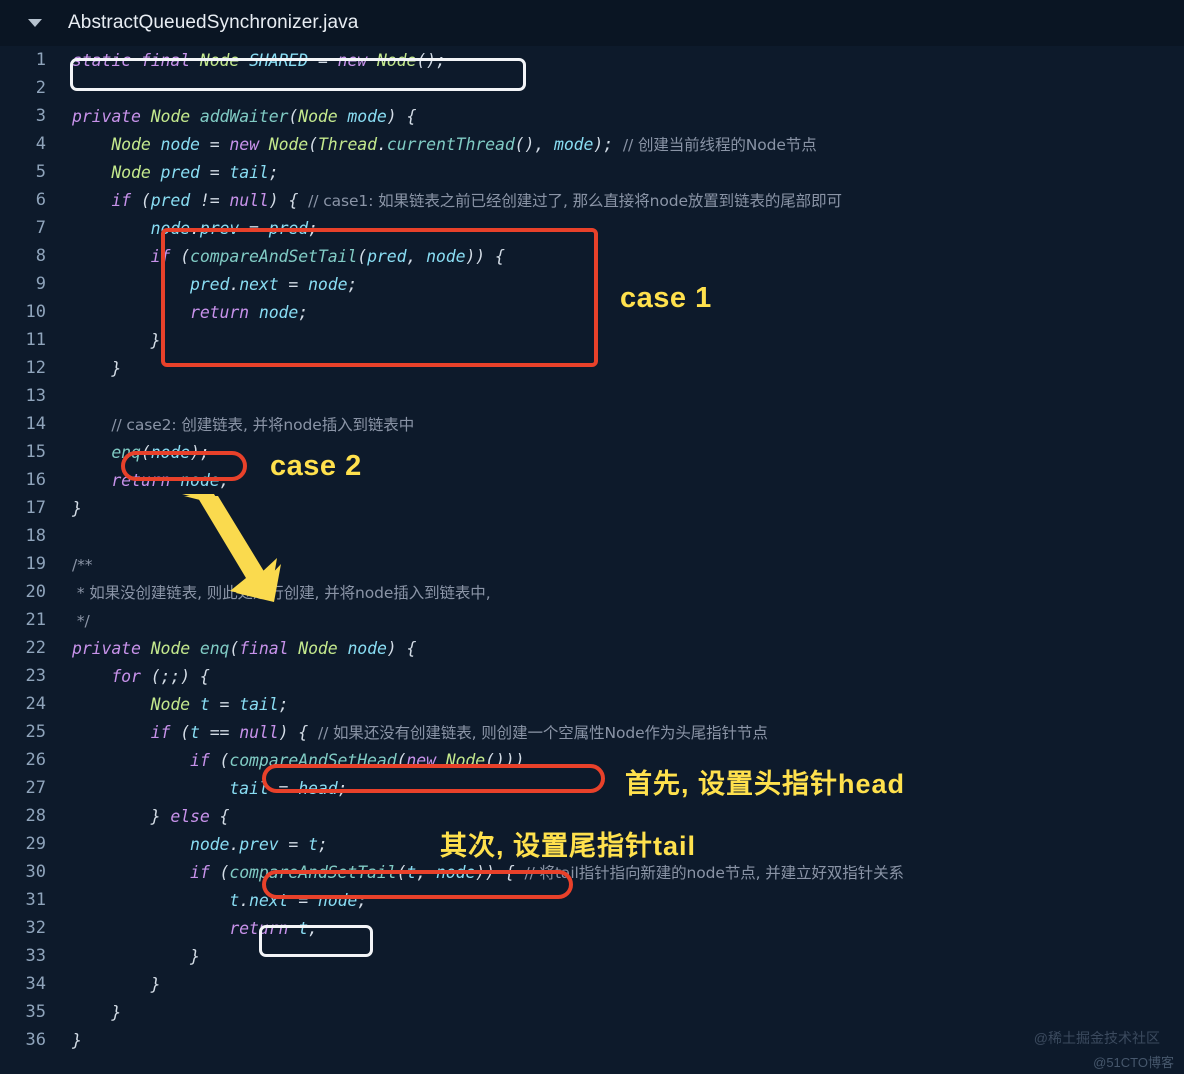 The width and height of the screenshot is (1184, 1074). What do you see at coordinates (40, 88) in the screenshot?
I see `line-number: 2` at bounding box center [40, 88].